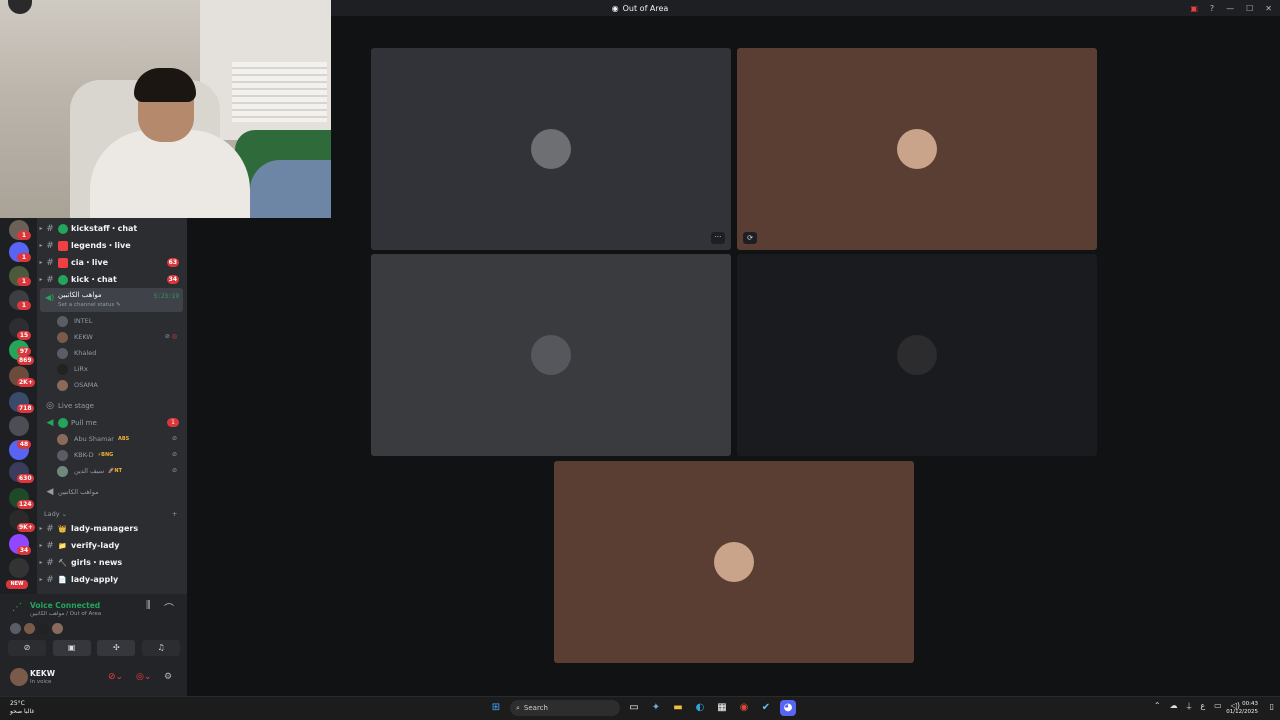  Describe the element at coordinates (112, 279) in the screenshot. I see `channel-kick-chat: ▸ # kick・chat 34` at that location.